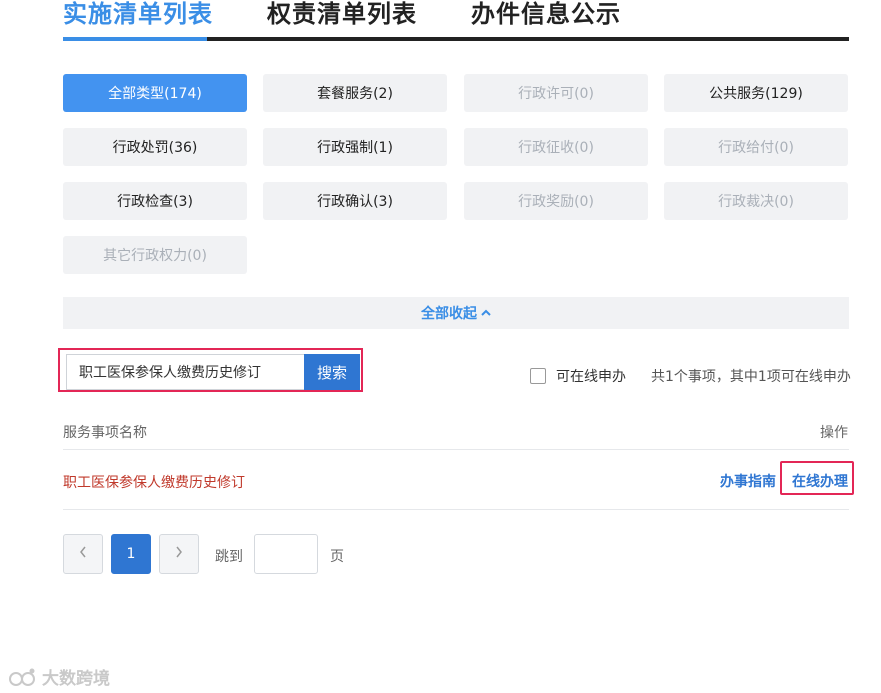 The image size is (881, 693). I want to click on category-admin-enforcement: 行政强制(1), so click(355, 147).